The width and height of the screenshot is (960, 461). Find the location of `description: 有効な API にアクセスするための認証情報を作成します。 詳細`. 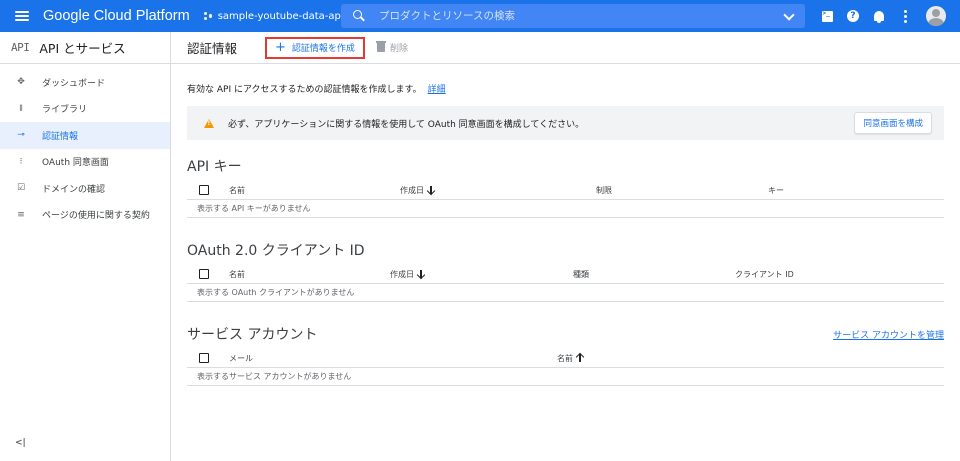

description: 有効な API にアクセスするための認証情報を作成します。 詳細 is located at coordinates (316, 88).